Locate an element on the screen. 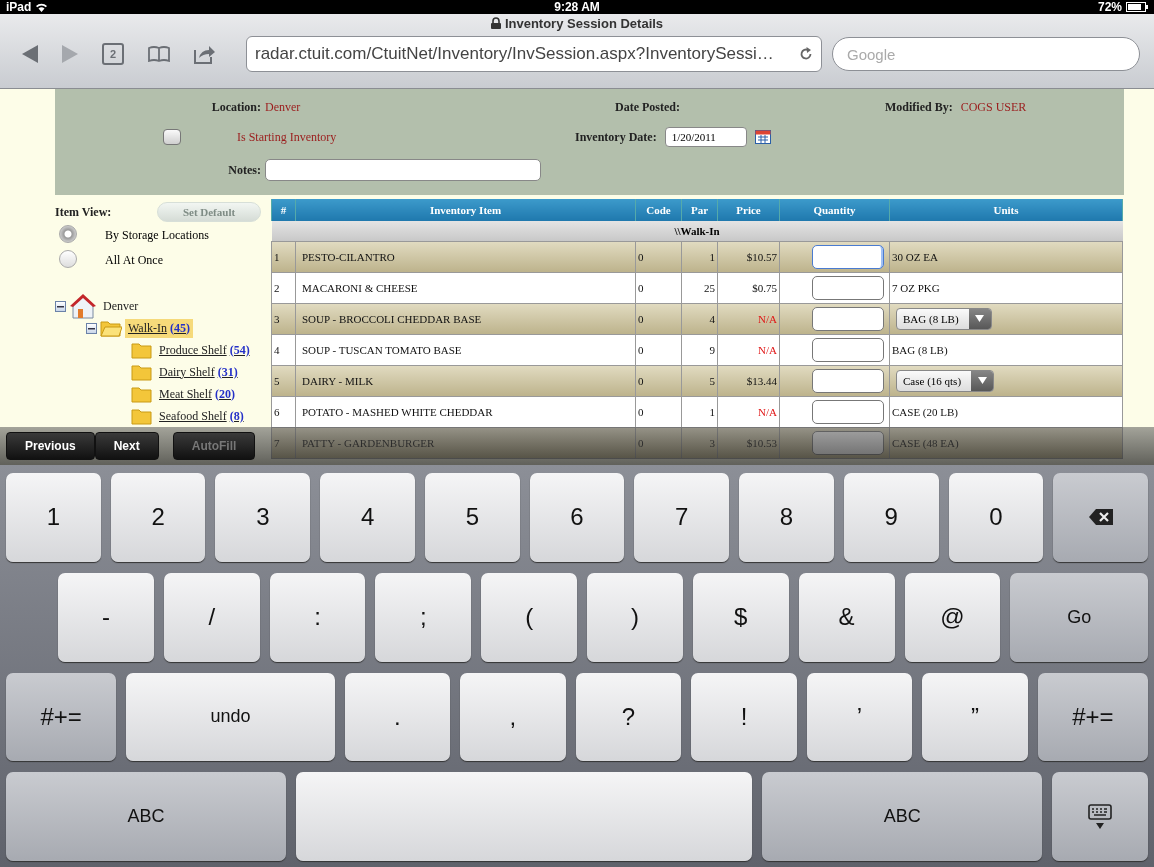 This screenshot has width=1154, height=867. search-field: Google is located at coordinates (986, 54).